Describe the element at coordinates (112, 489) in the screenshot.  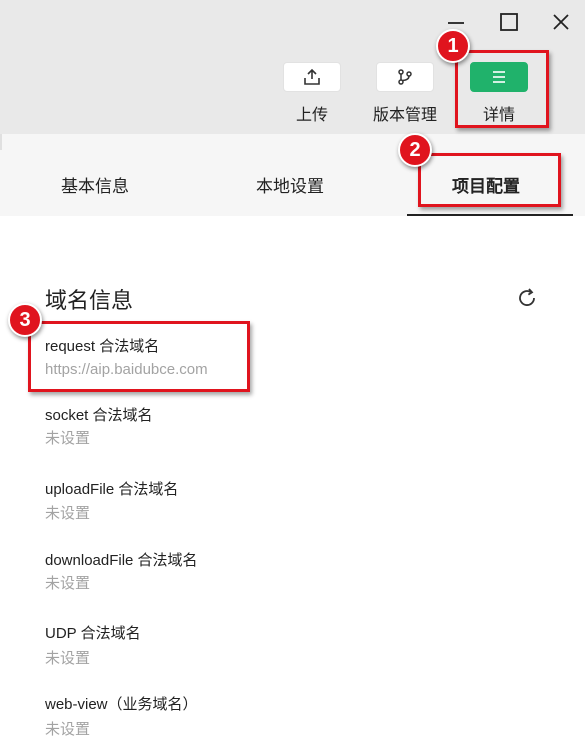
I see `domain-label-uploadfile: uploadFile 合法域名` at that location.